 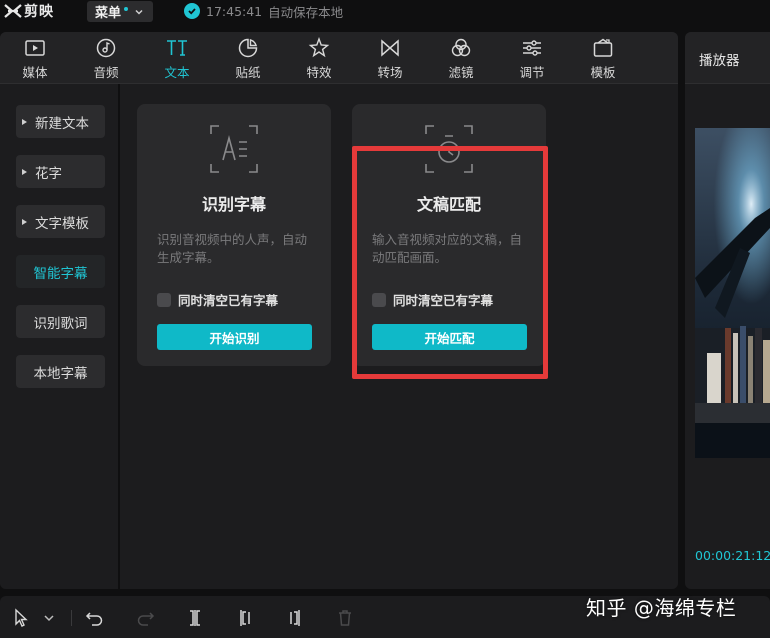 What do you see at coordinates (233, 204) in the screenshot?
I see `card-title: 识别字幕` at bounding box center [233, 204].